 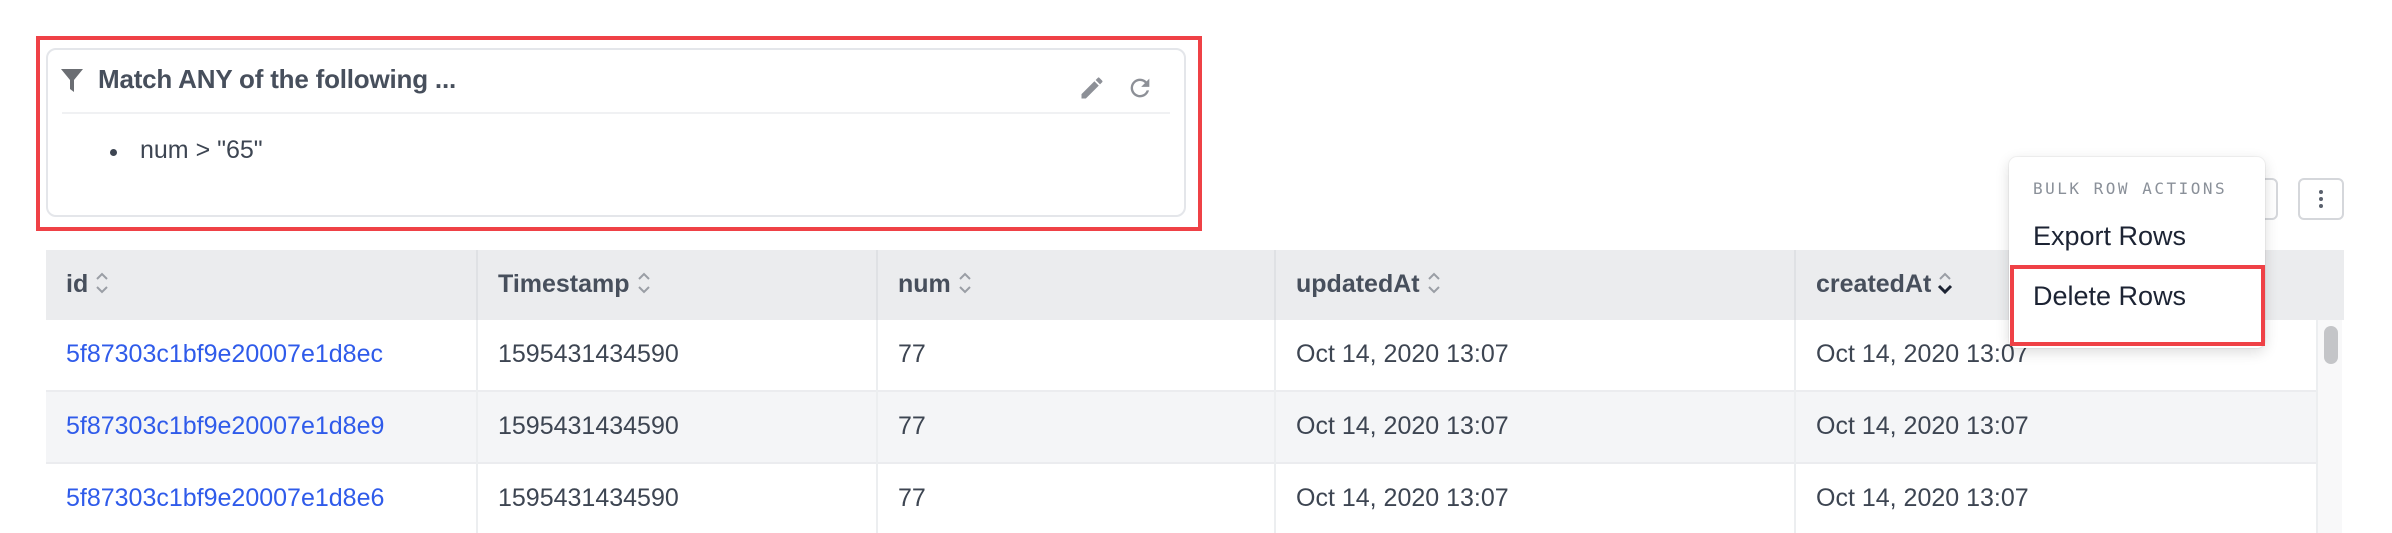 What do you see at coordinates (224, 354) in the screenshot?
I see `row-id-link: 5f87303c1bf9e20007e1d8ec` at bounding box center [224, 354].